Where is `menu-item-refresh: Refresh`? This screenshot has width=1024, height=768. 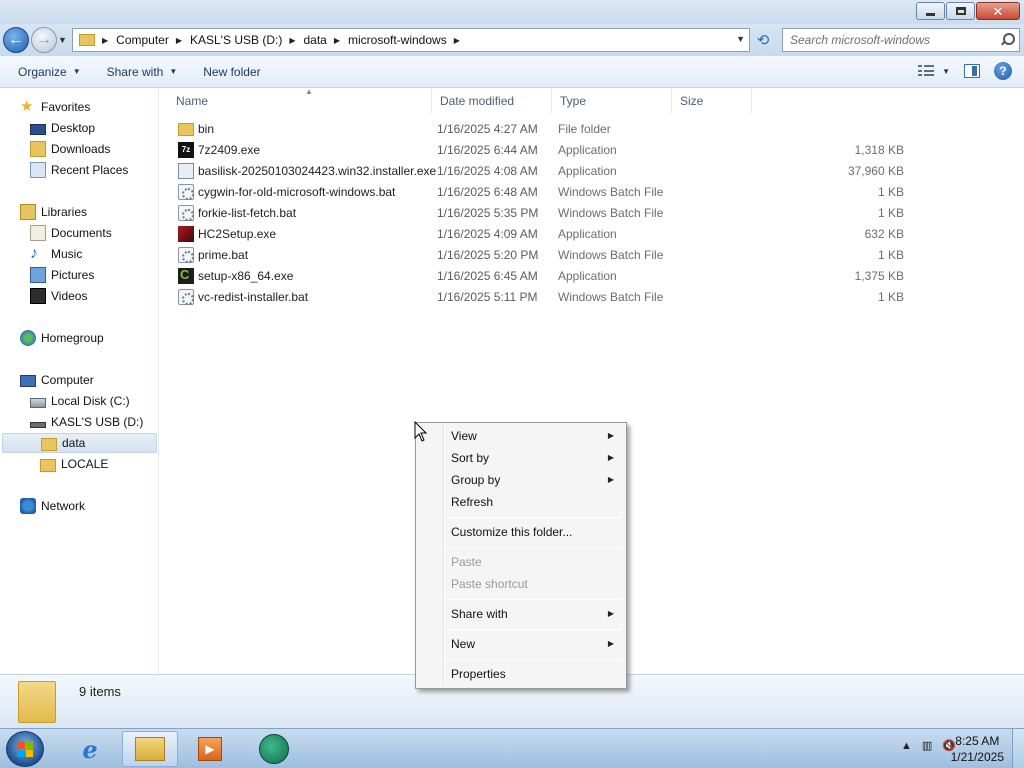 menu-item-refresh: Refresh is located at coordinates (521, 502).